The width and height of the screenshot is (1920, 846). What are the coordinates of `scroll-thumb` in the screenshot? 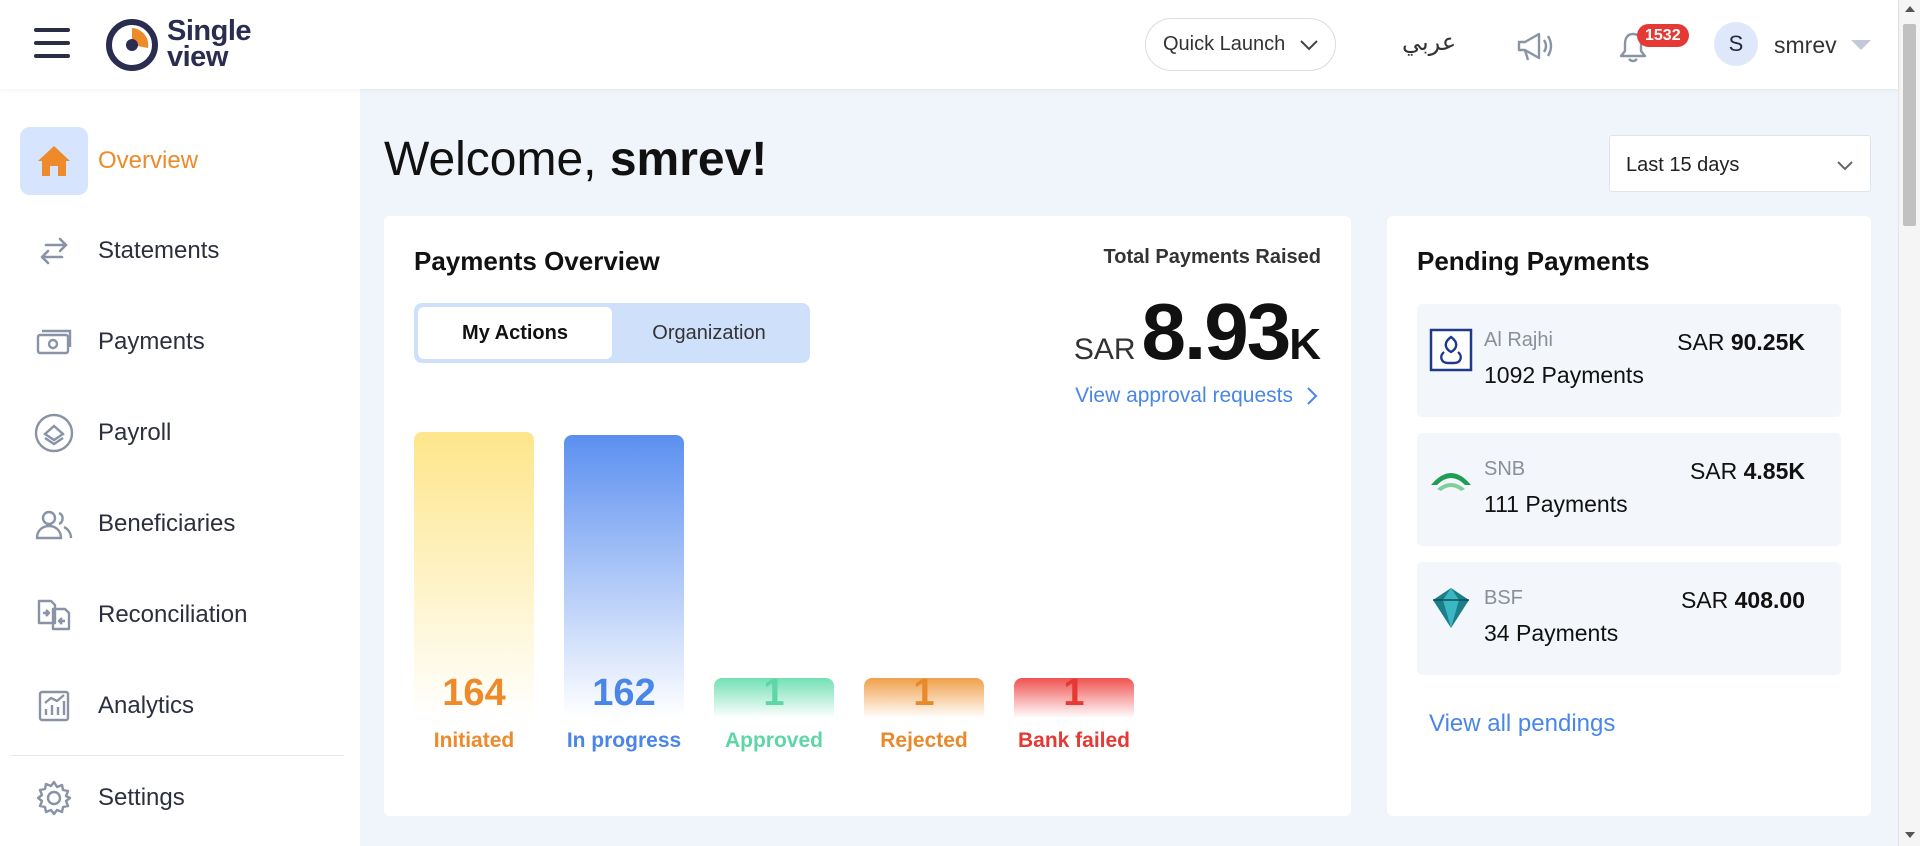 It's located at (1909, 125).